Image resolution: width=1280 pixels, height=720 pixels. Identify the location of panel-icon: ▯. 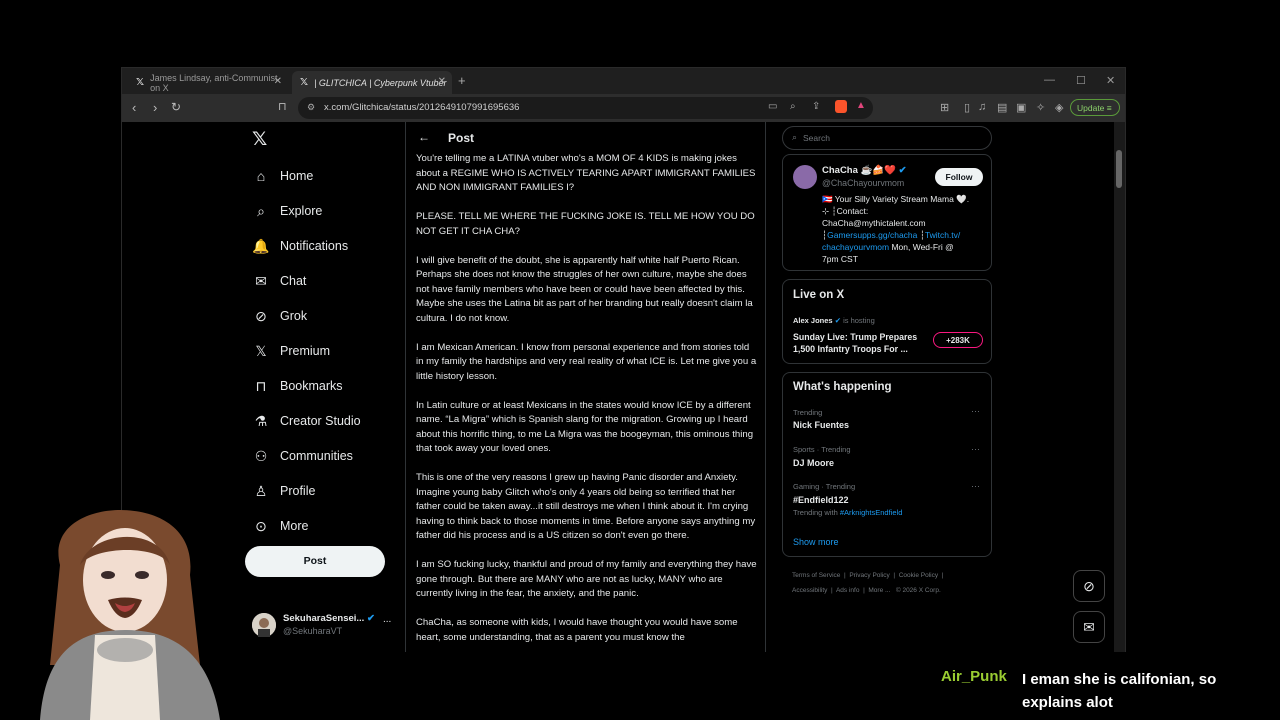
(967, 107).